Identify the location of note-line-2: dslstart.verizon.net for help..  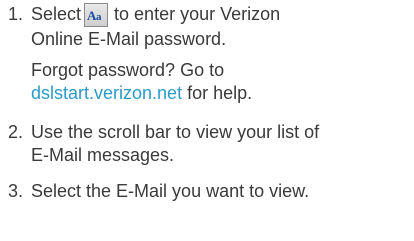
(141, 93).